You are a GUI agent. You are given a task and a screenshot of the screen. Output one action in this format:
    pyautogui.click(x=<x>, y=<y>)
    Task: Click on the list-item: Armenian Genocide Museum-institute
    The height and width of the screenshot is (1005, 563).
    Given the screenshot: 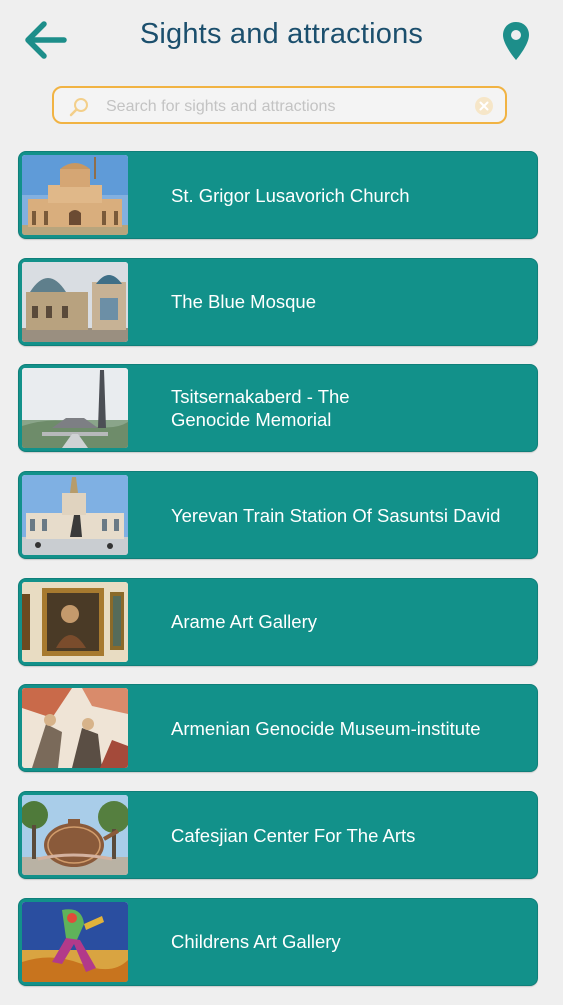 What is the action you would take?
    pyautogui.click(x=278, y=728)
    